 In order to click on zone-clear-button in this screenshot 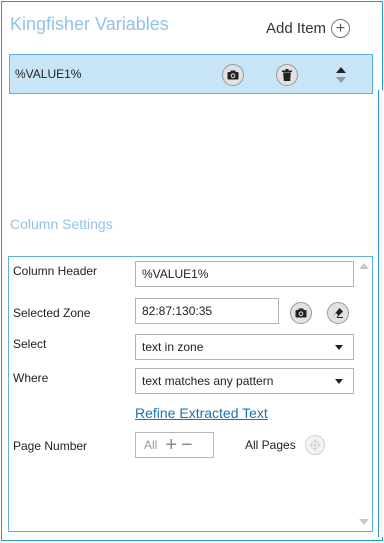, I will do `click(338, 313)`.